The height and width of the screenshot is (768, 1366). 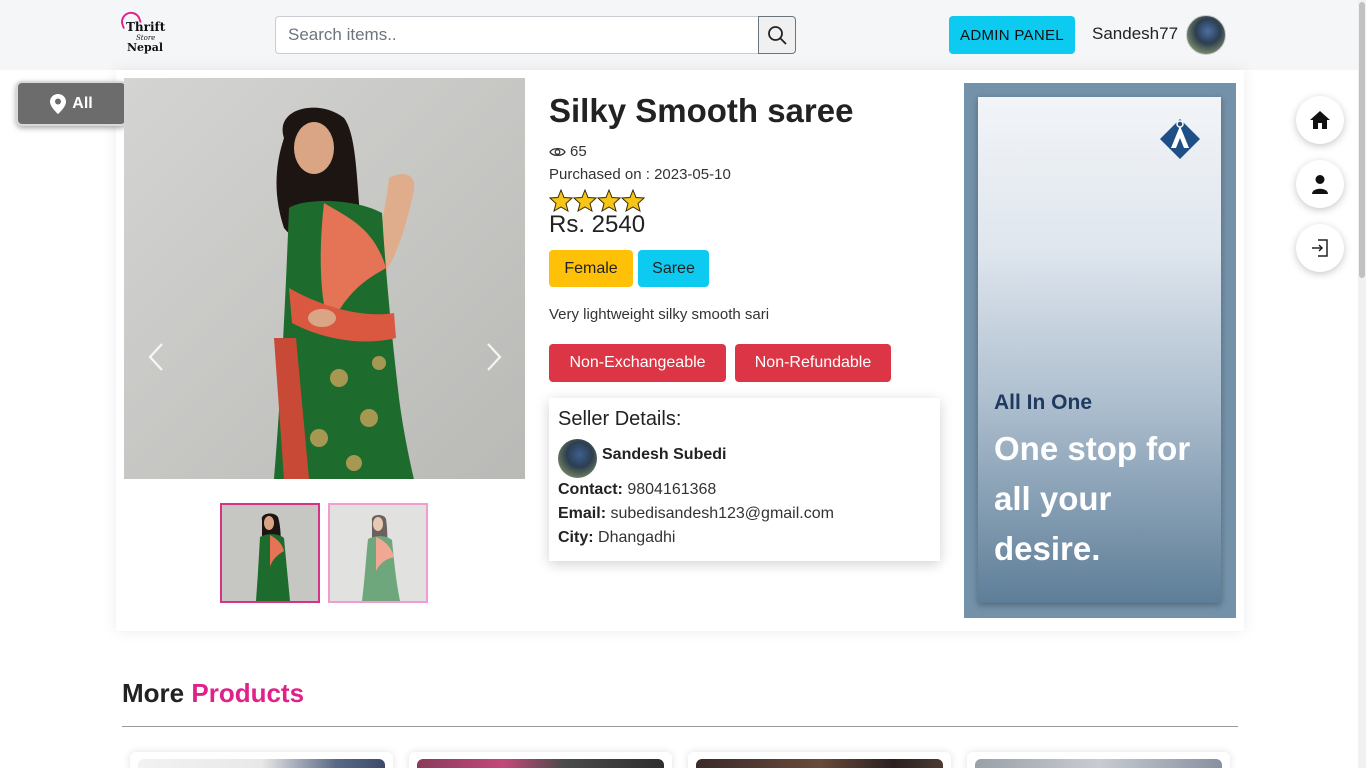 What do you see at coordinates (82, 103) in the screenshot?
I see `location-filter-label: All` at bounding box center [82, 103].